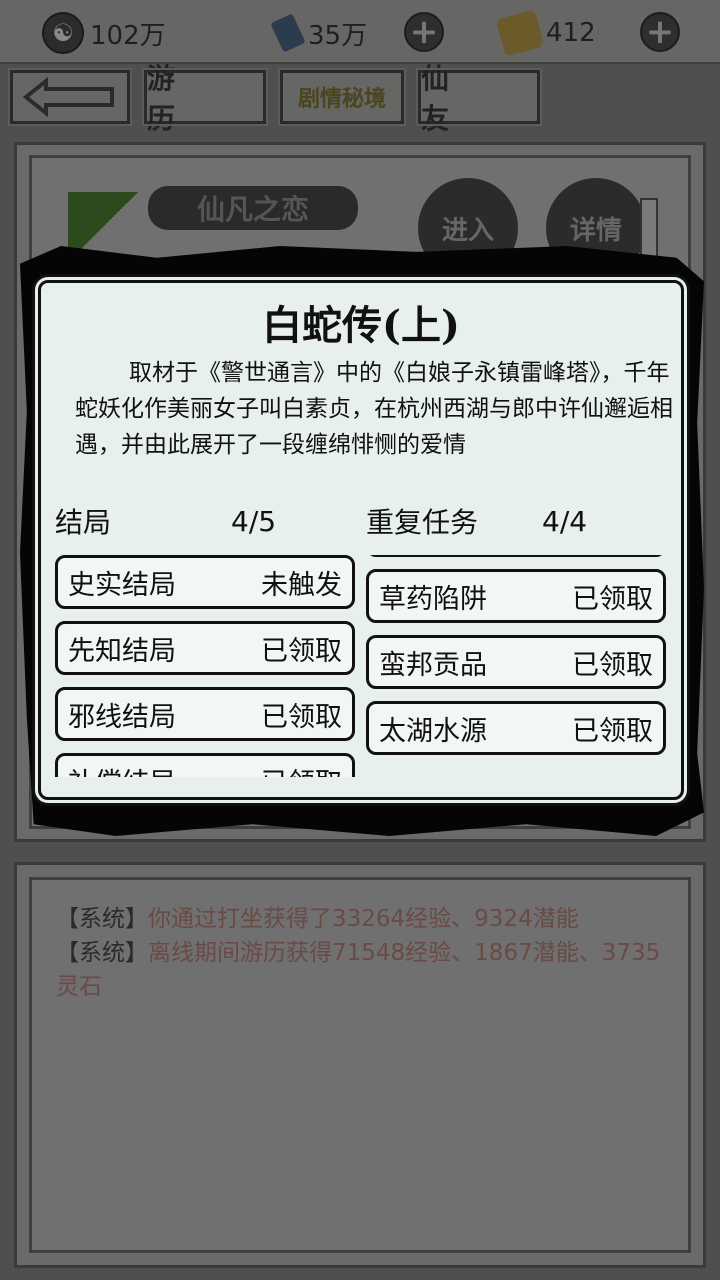 The image size is (720, 1280). I want to click on nav-tabs: 游 历 剧情秘境 仙 友, so click(275, 98).